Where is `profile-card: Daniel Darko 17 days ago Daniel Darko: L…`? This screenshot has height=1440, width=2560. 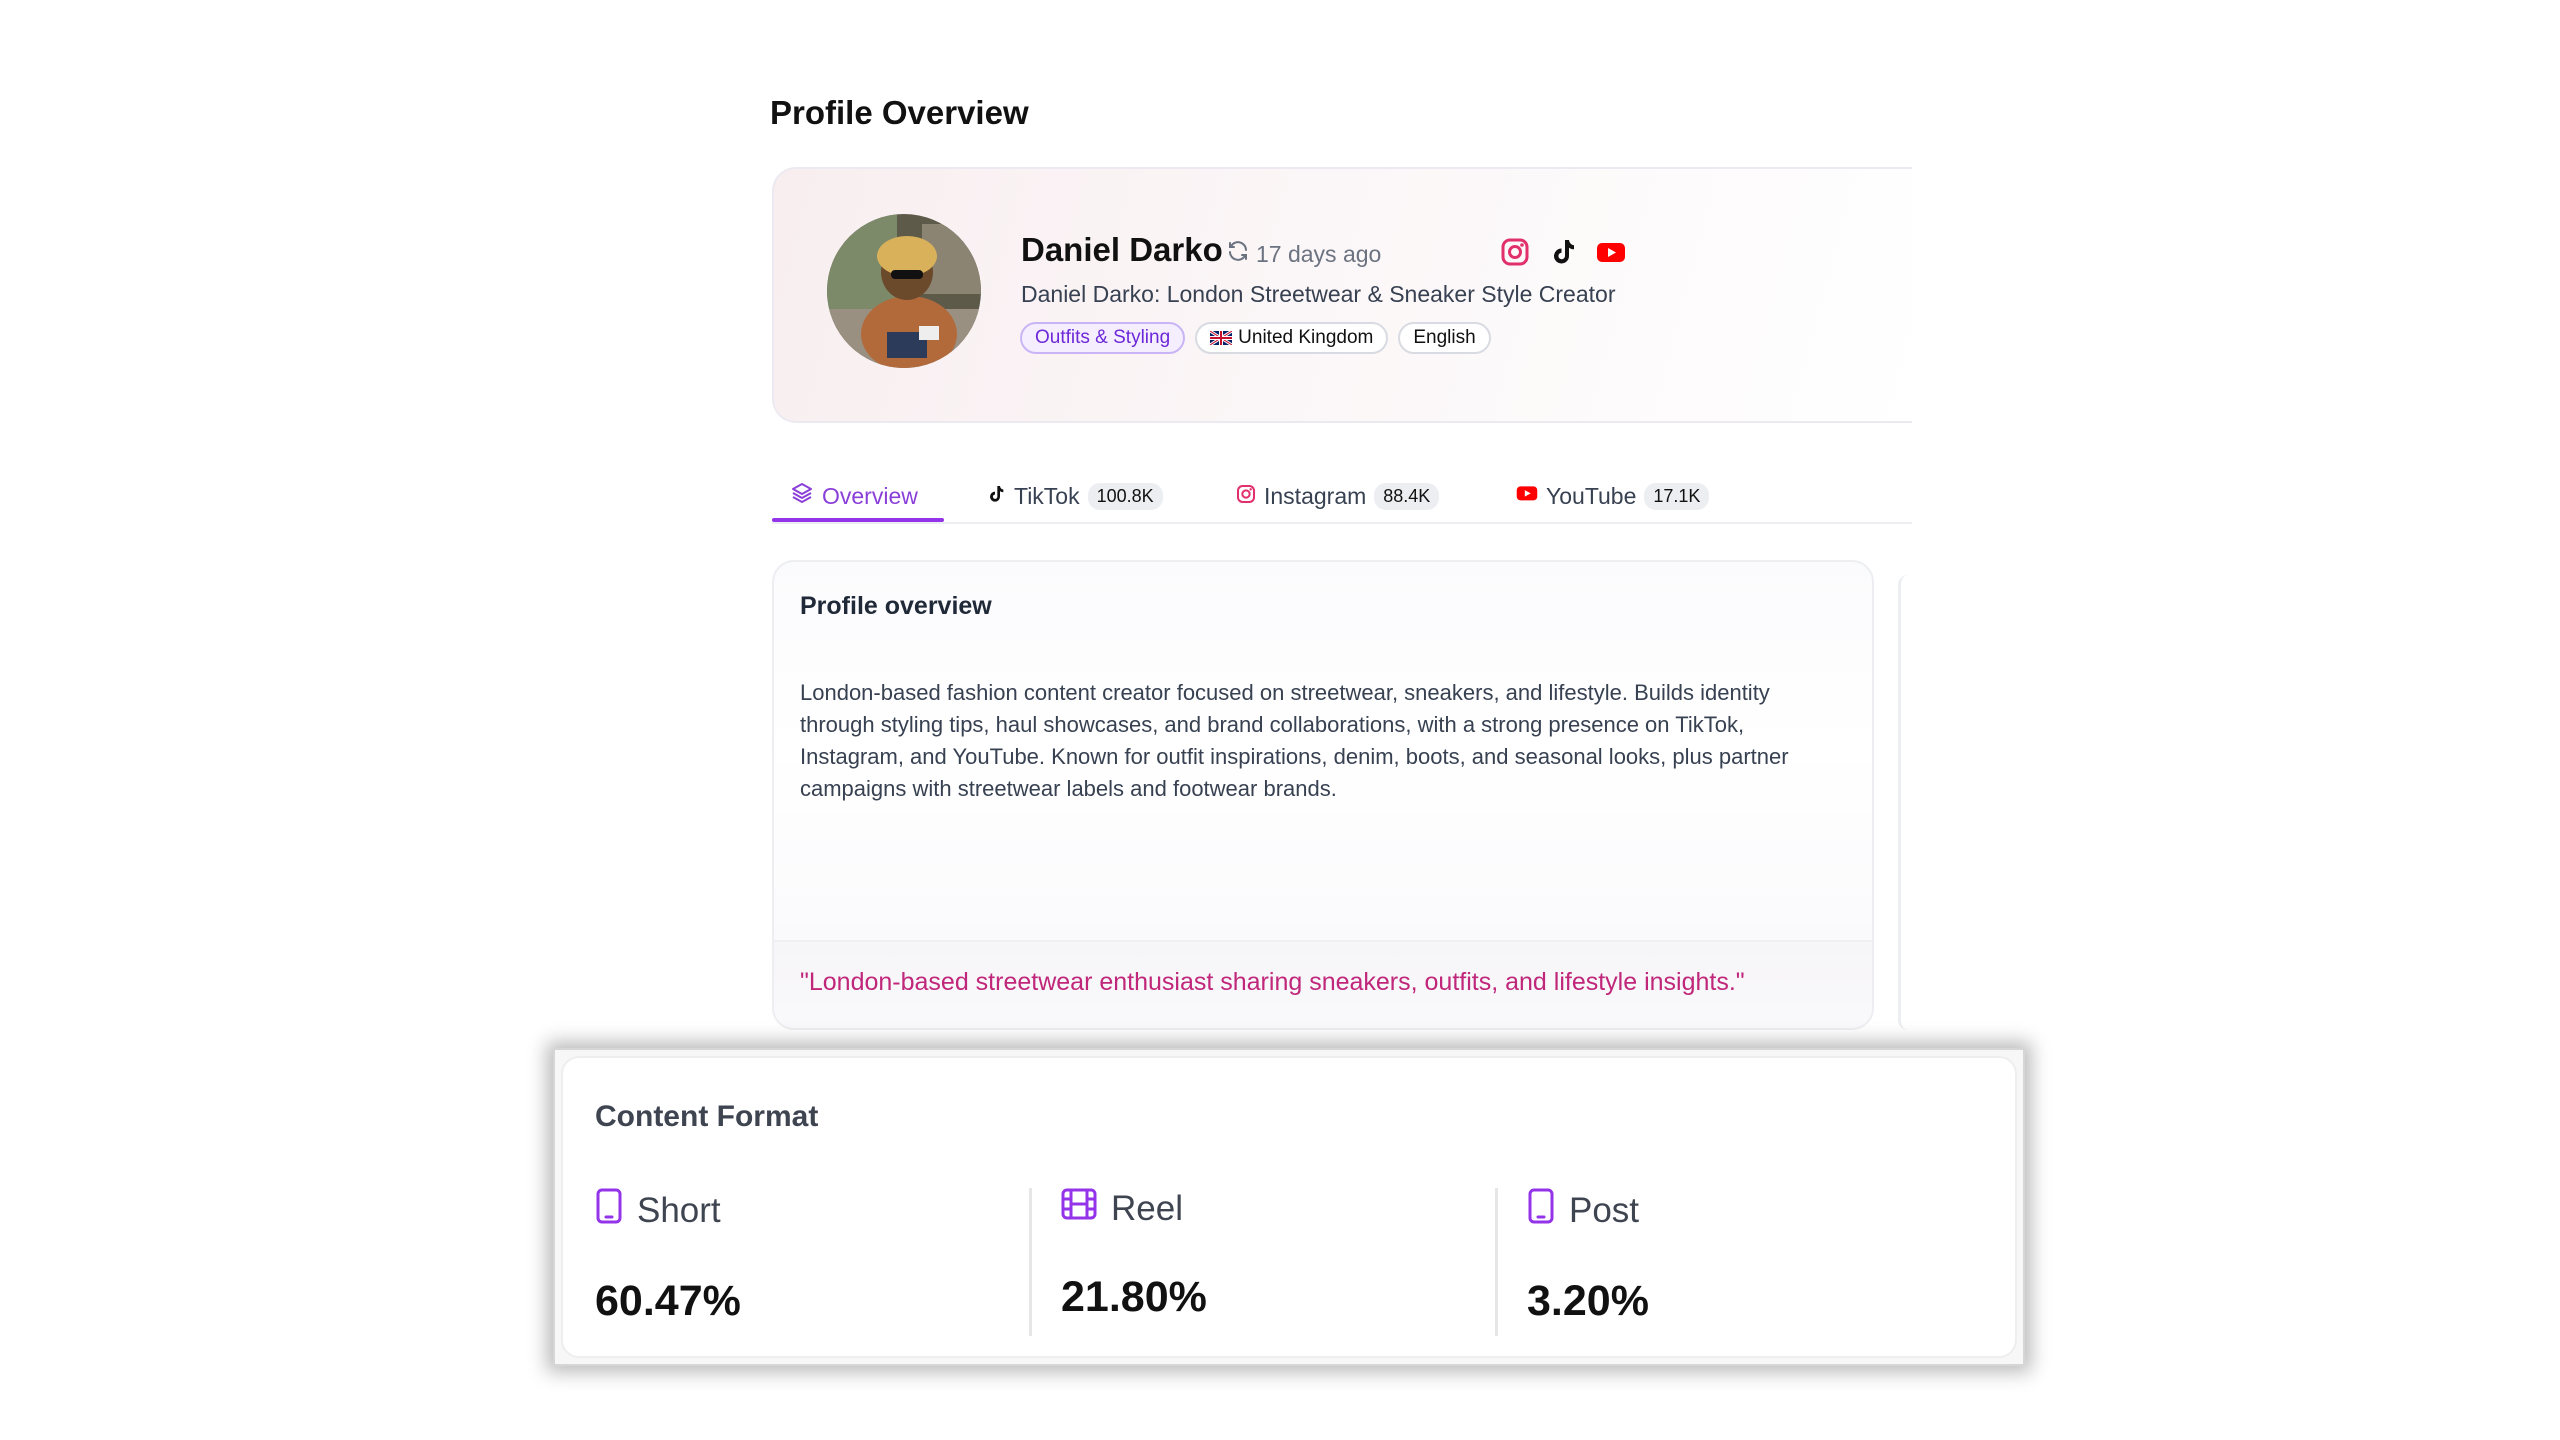
profile-card: Daniel Darko 17 days ago Daniel Darko: L… is located at coordinates (1342, 295).